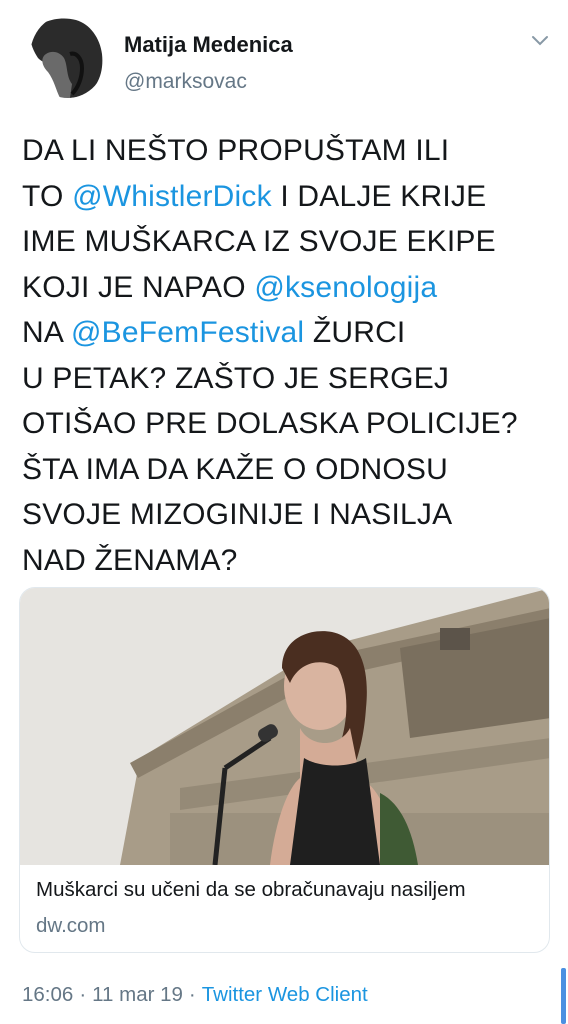  What do you see at coordinates (46, 332) in the screenshot?
I see `tweet-text-segment: NA` at bounding box center [46, 332].